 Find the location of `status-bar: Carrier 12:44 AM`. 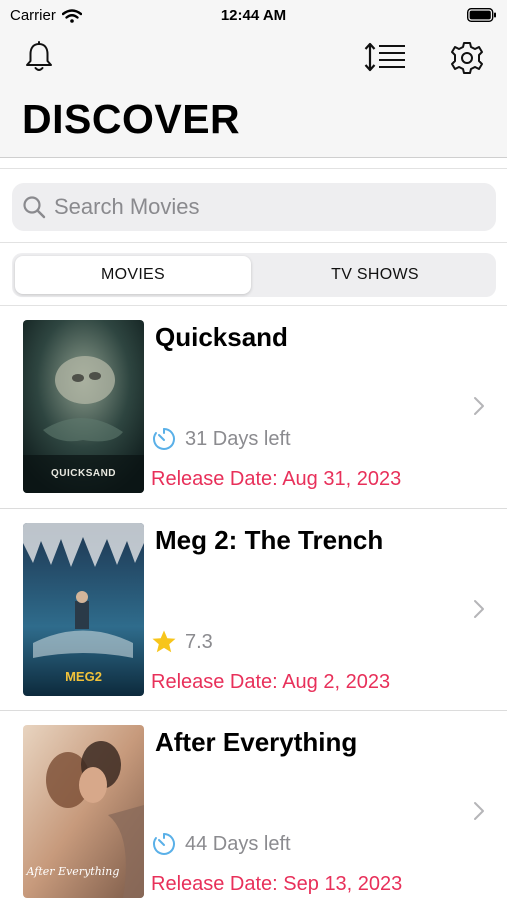

status-bar: Carrier 12:44 AM is located at coordinates (253, 16).